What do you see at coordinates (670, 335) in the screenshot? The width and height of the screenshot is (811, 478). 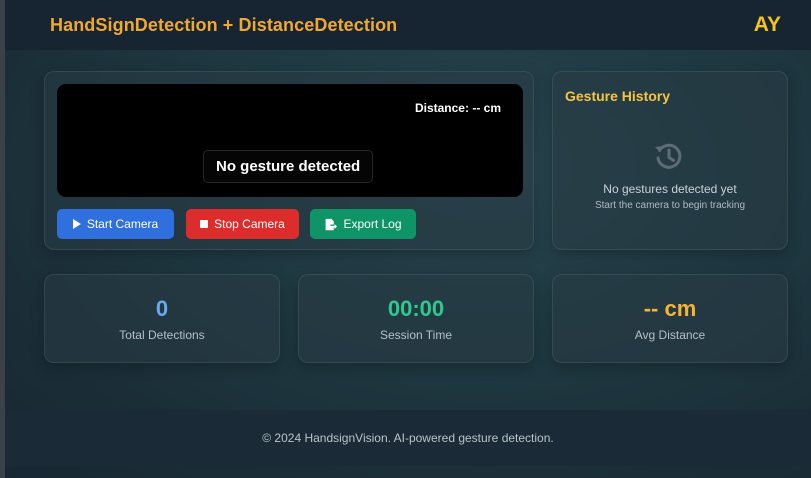 I see `stat-label: Avg Distance` at bounding box center [670, 335].